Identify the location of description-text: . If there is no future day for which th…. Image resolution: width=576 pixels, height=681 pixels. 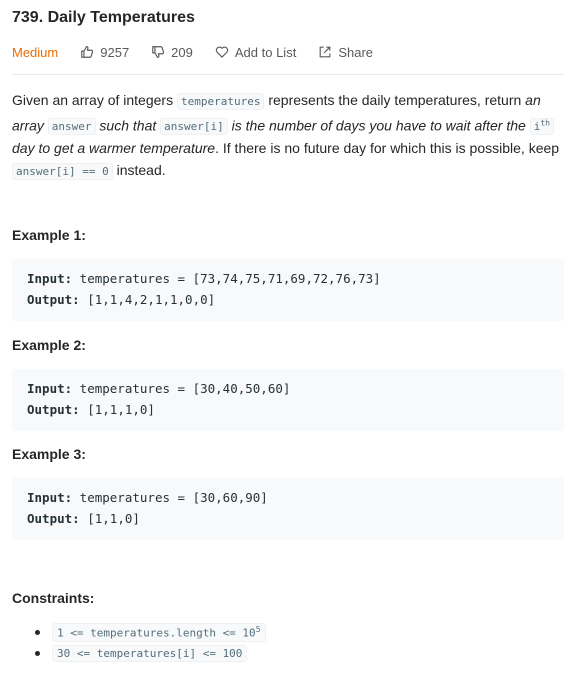
(387, 148).